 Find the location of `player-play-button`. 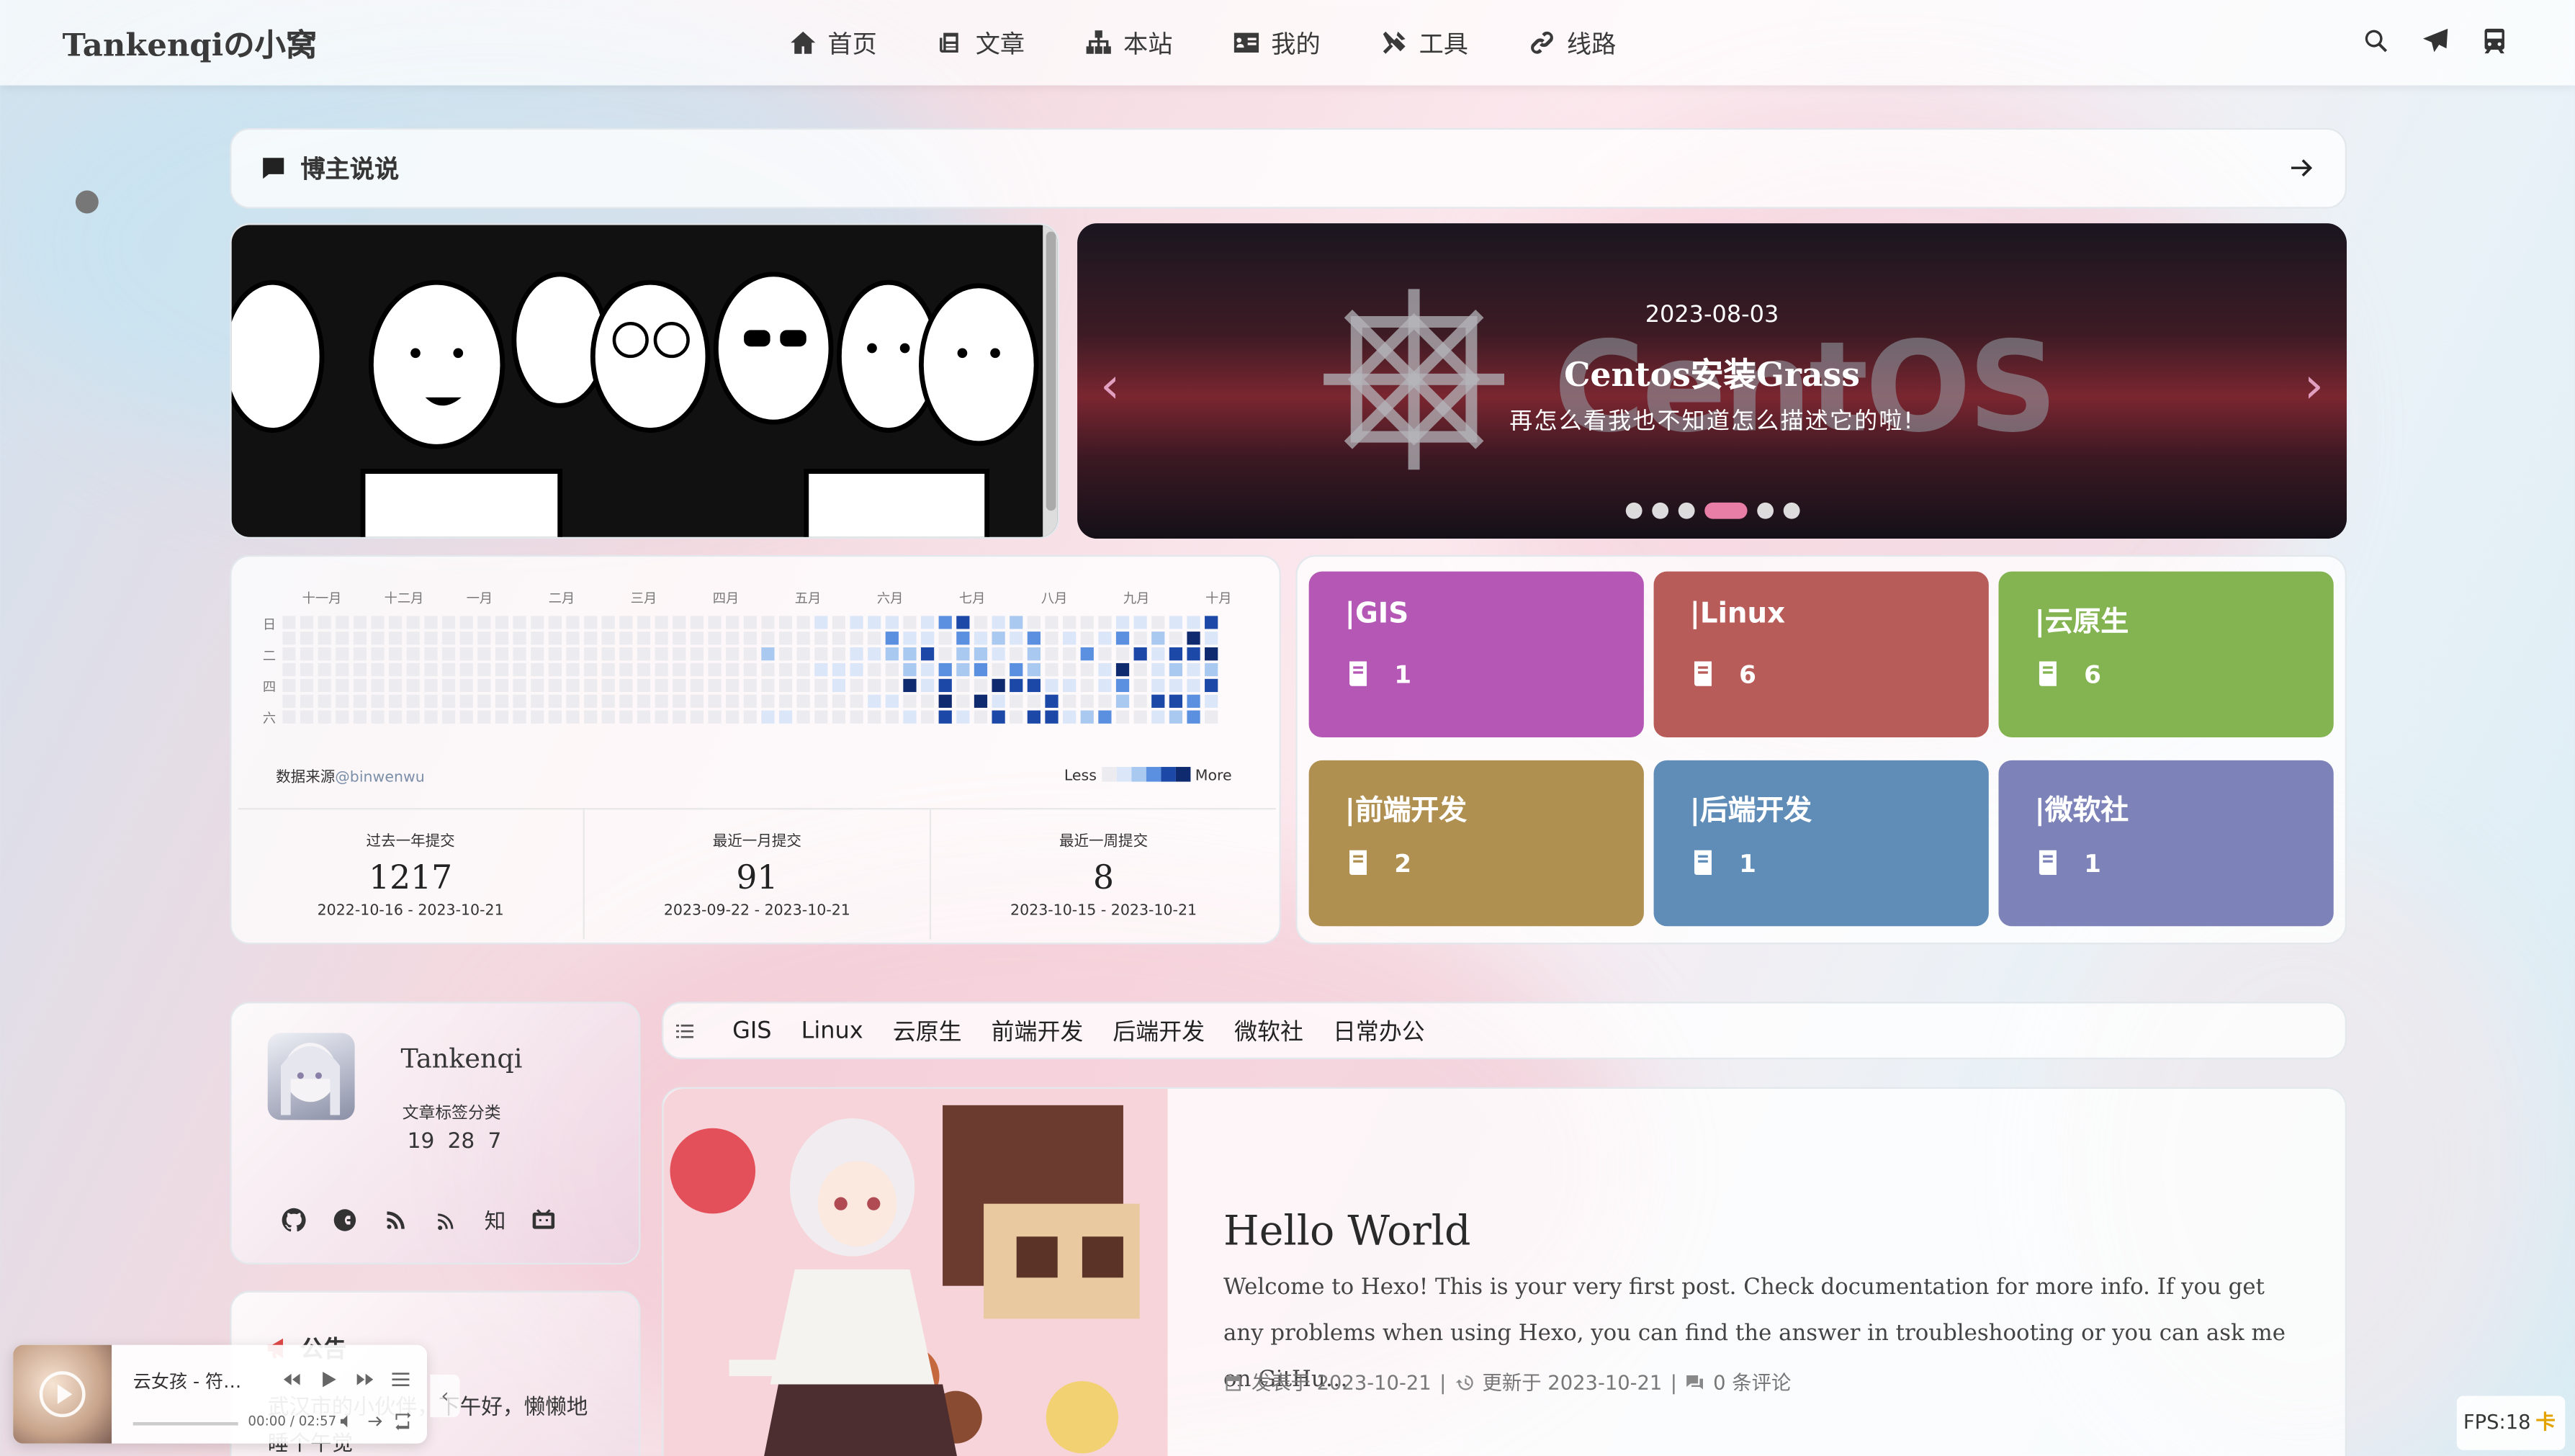

player-play-button is located at coordinates (62, 1394).